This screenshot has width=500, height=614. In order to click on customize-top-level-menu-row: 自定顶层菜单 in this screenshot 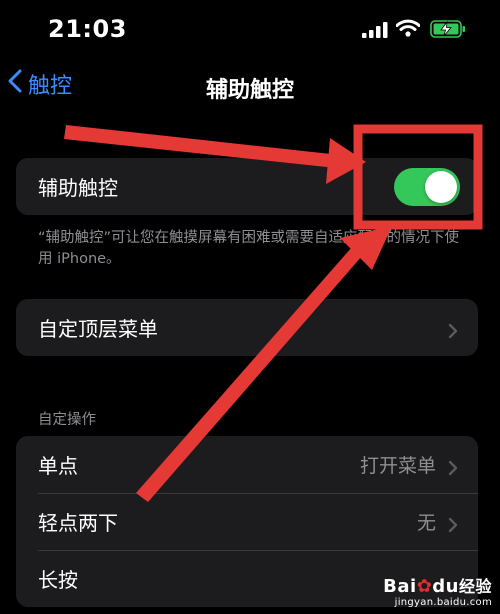, I will do `click(247, 327)`.